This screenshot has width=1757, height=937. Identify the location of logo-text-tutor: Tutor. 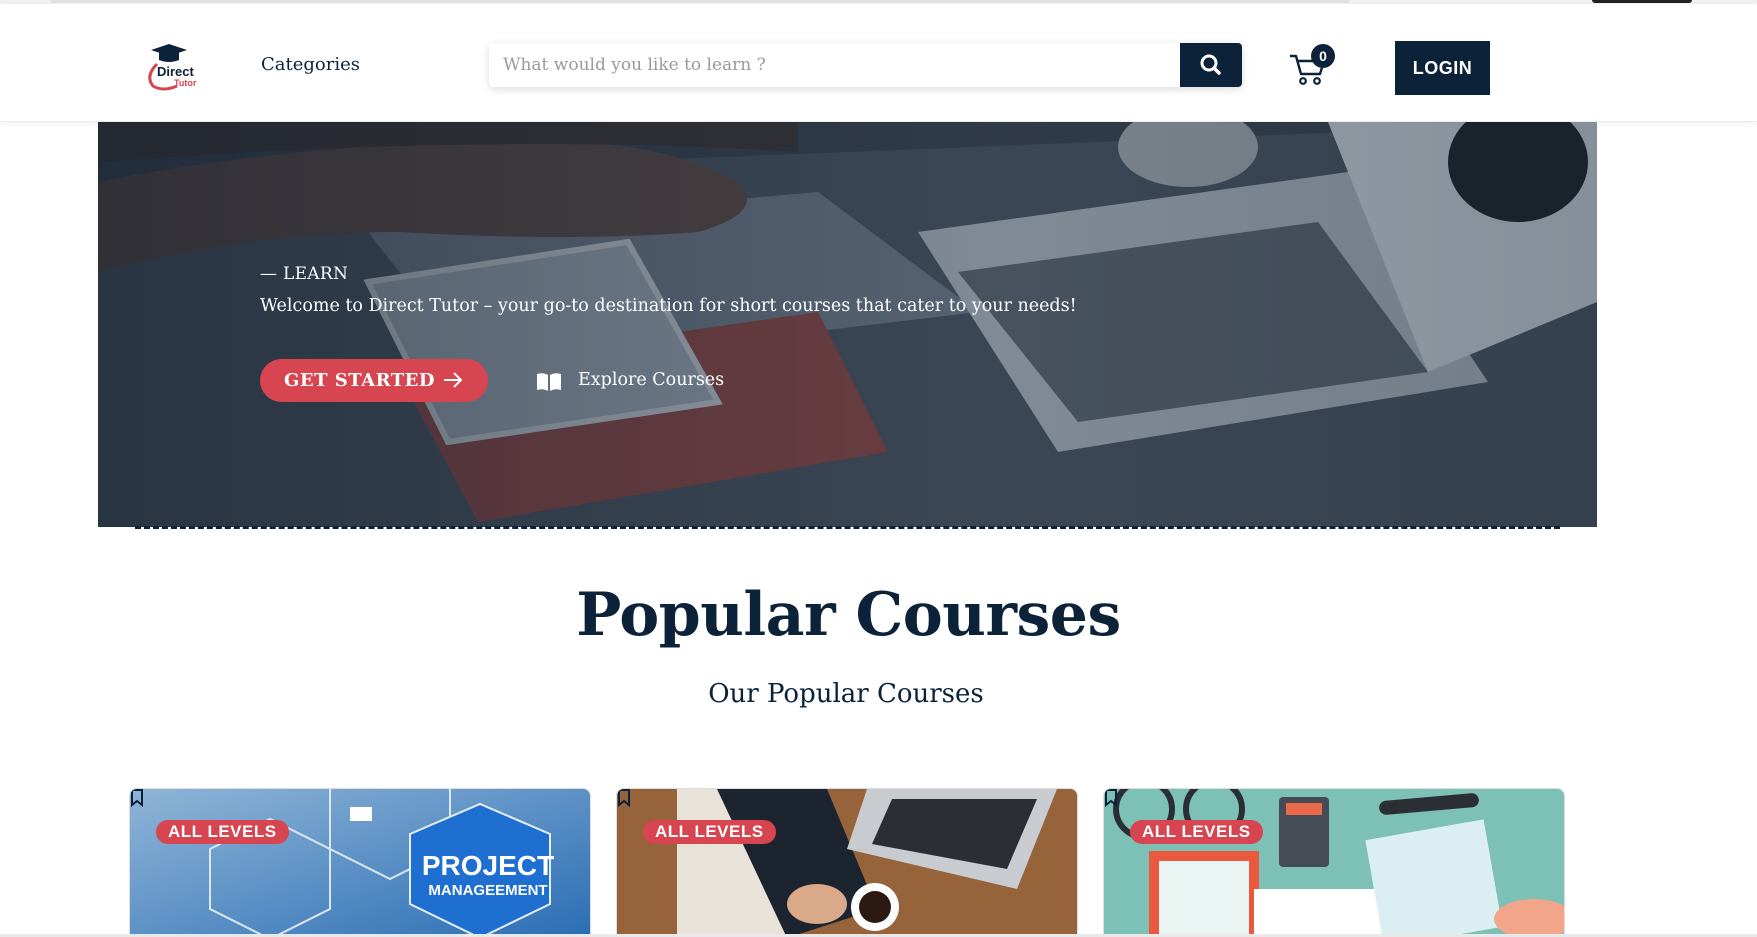
(185, 83).